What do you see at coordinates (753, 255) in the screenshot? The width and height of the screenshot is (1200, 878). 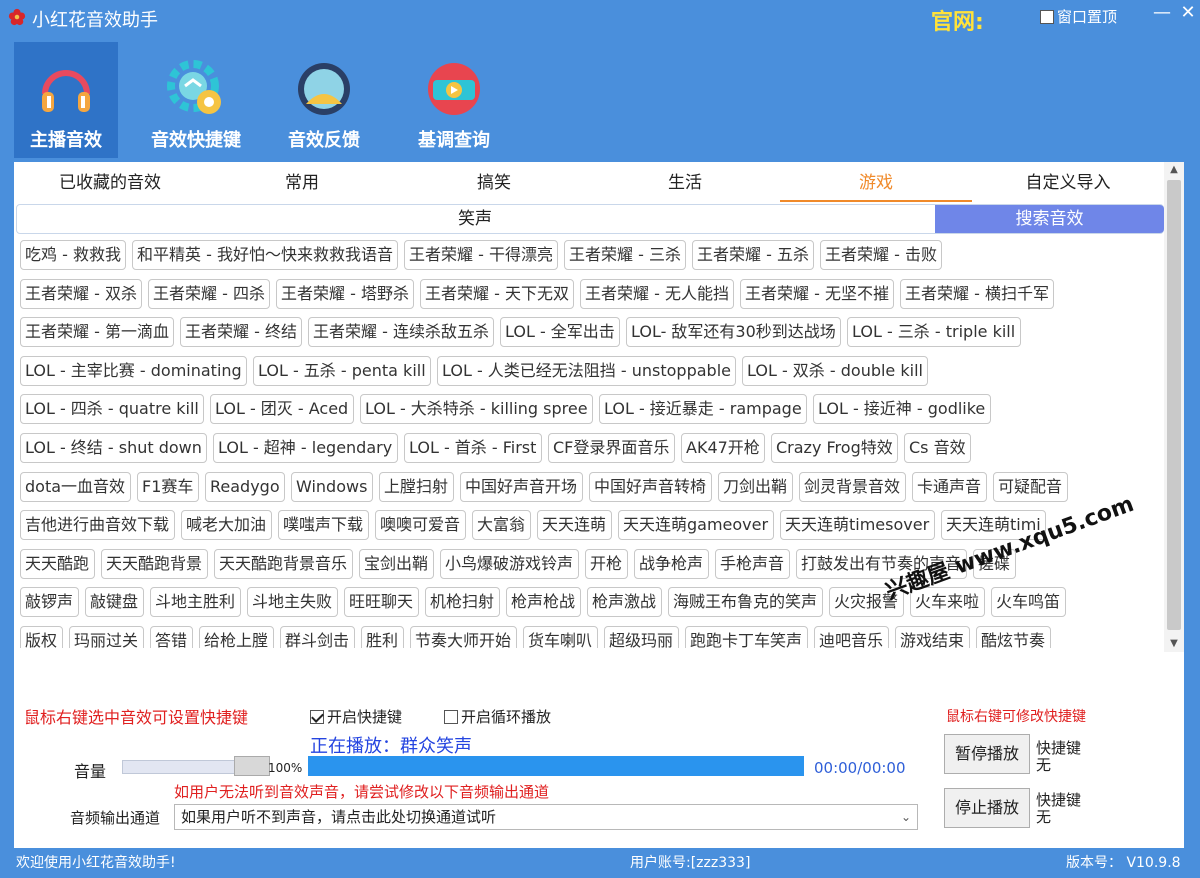 I see `sound-chip: 王者荣耀 - 五杀` at bounding box center [753, 255].